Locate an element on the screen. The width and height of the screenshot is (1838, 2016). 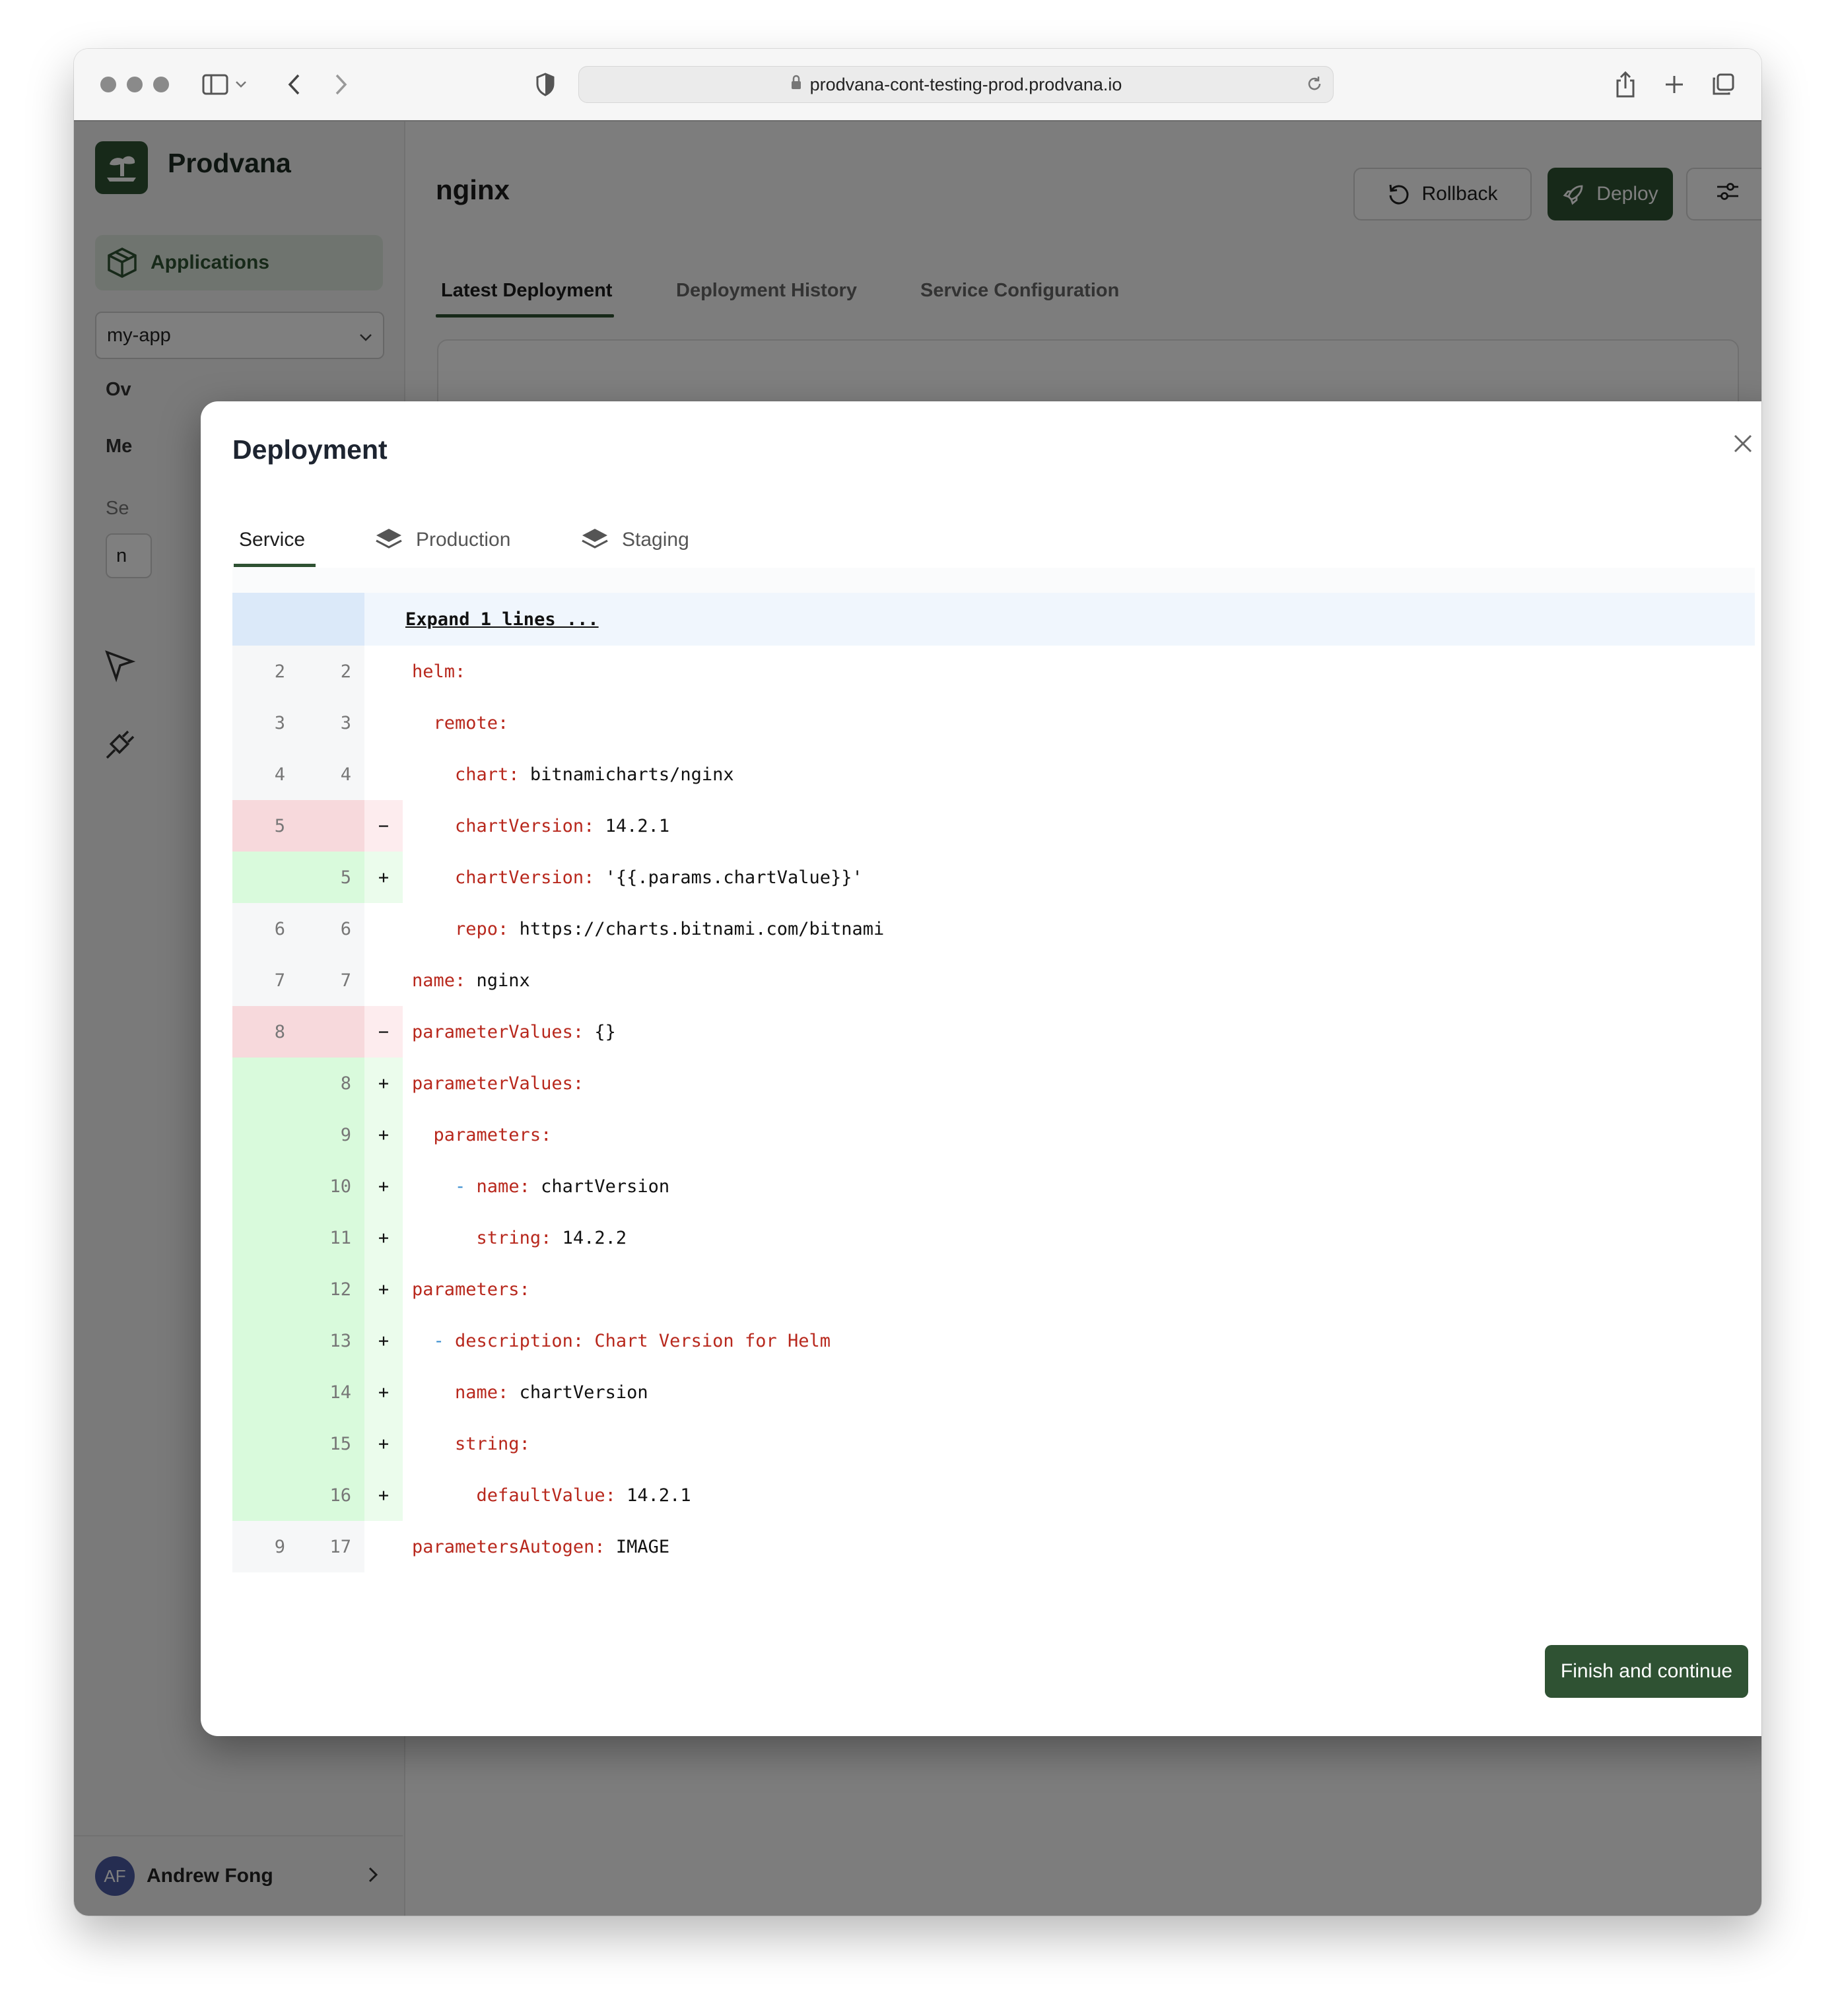
browser-toolbar: prodvana-cont-testing-prod.prodvana.io is located at coordinates (918, 85).